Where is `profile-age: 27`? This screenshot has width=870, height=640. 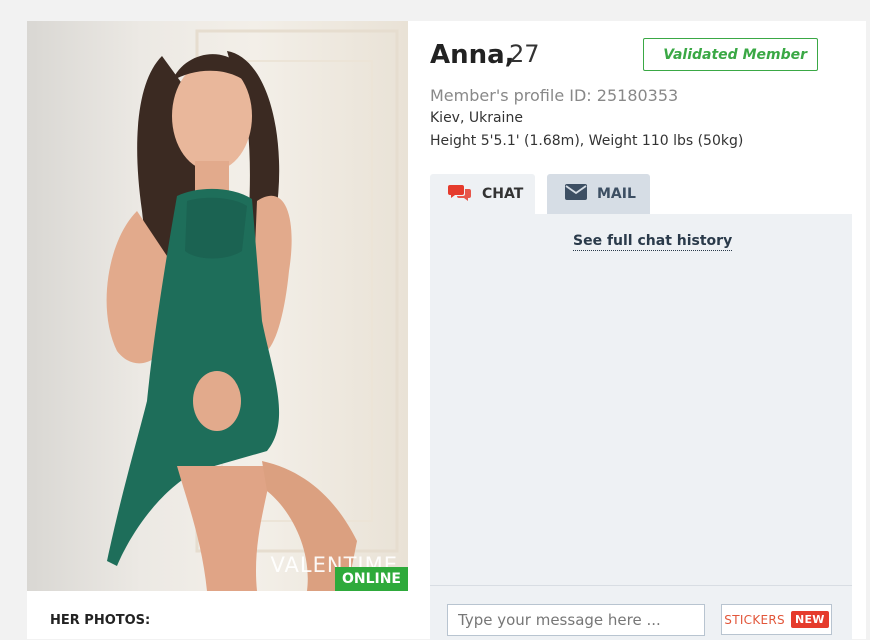 profile-age: 27 is located at coordinates (524, 54).